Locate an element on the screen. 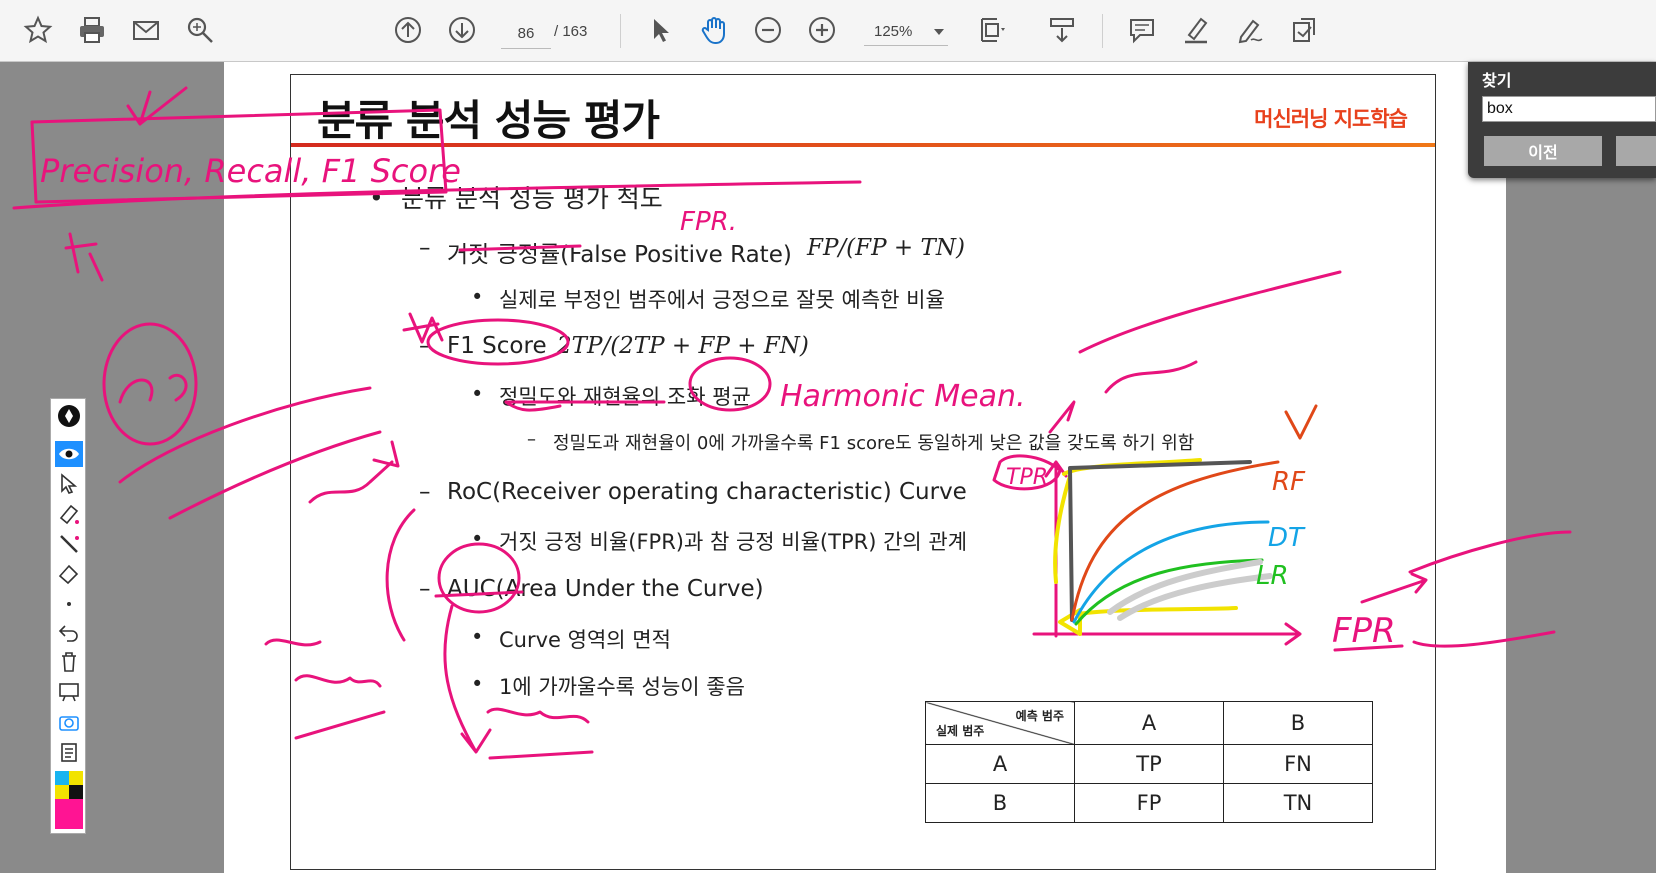 The height and width of the screenshot is (873, 1656). bullet-text: AUC(Area Under the Curve) is located at coordinates (605, 589).